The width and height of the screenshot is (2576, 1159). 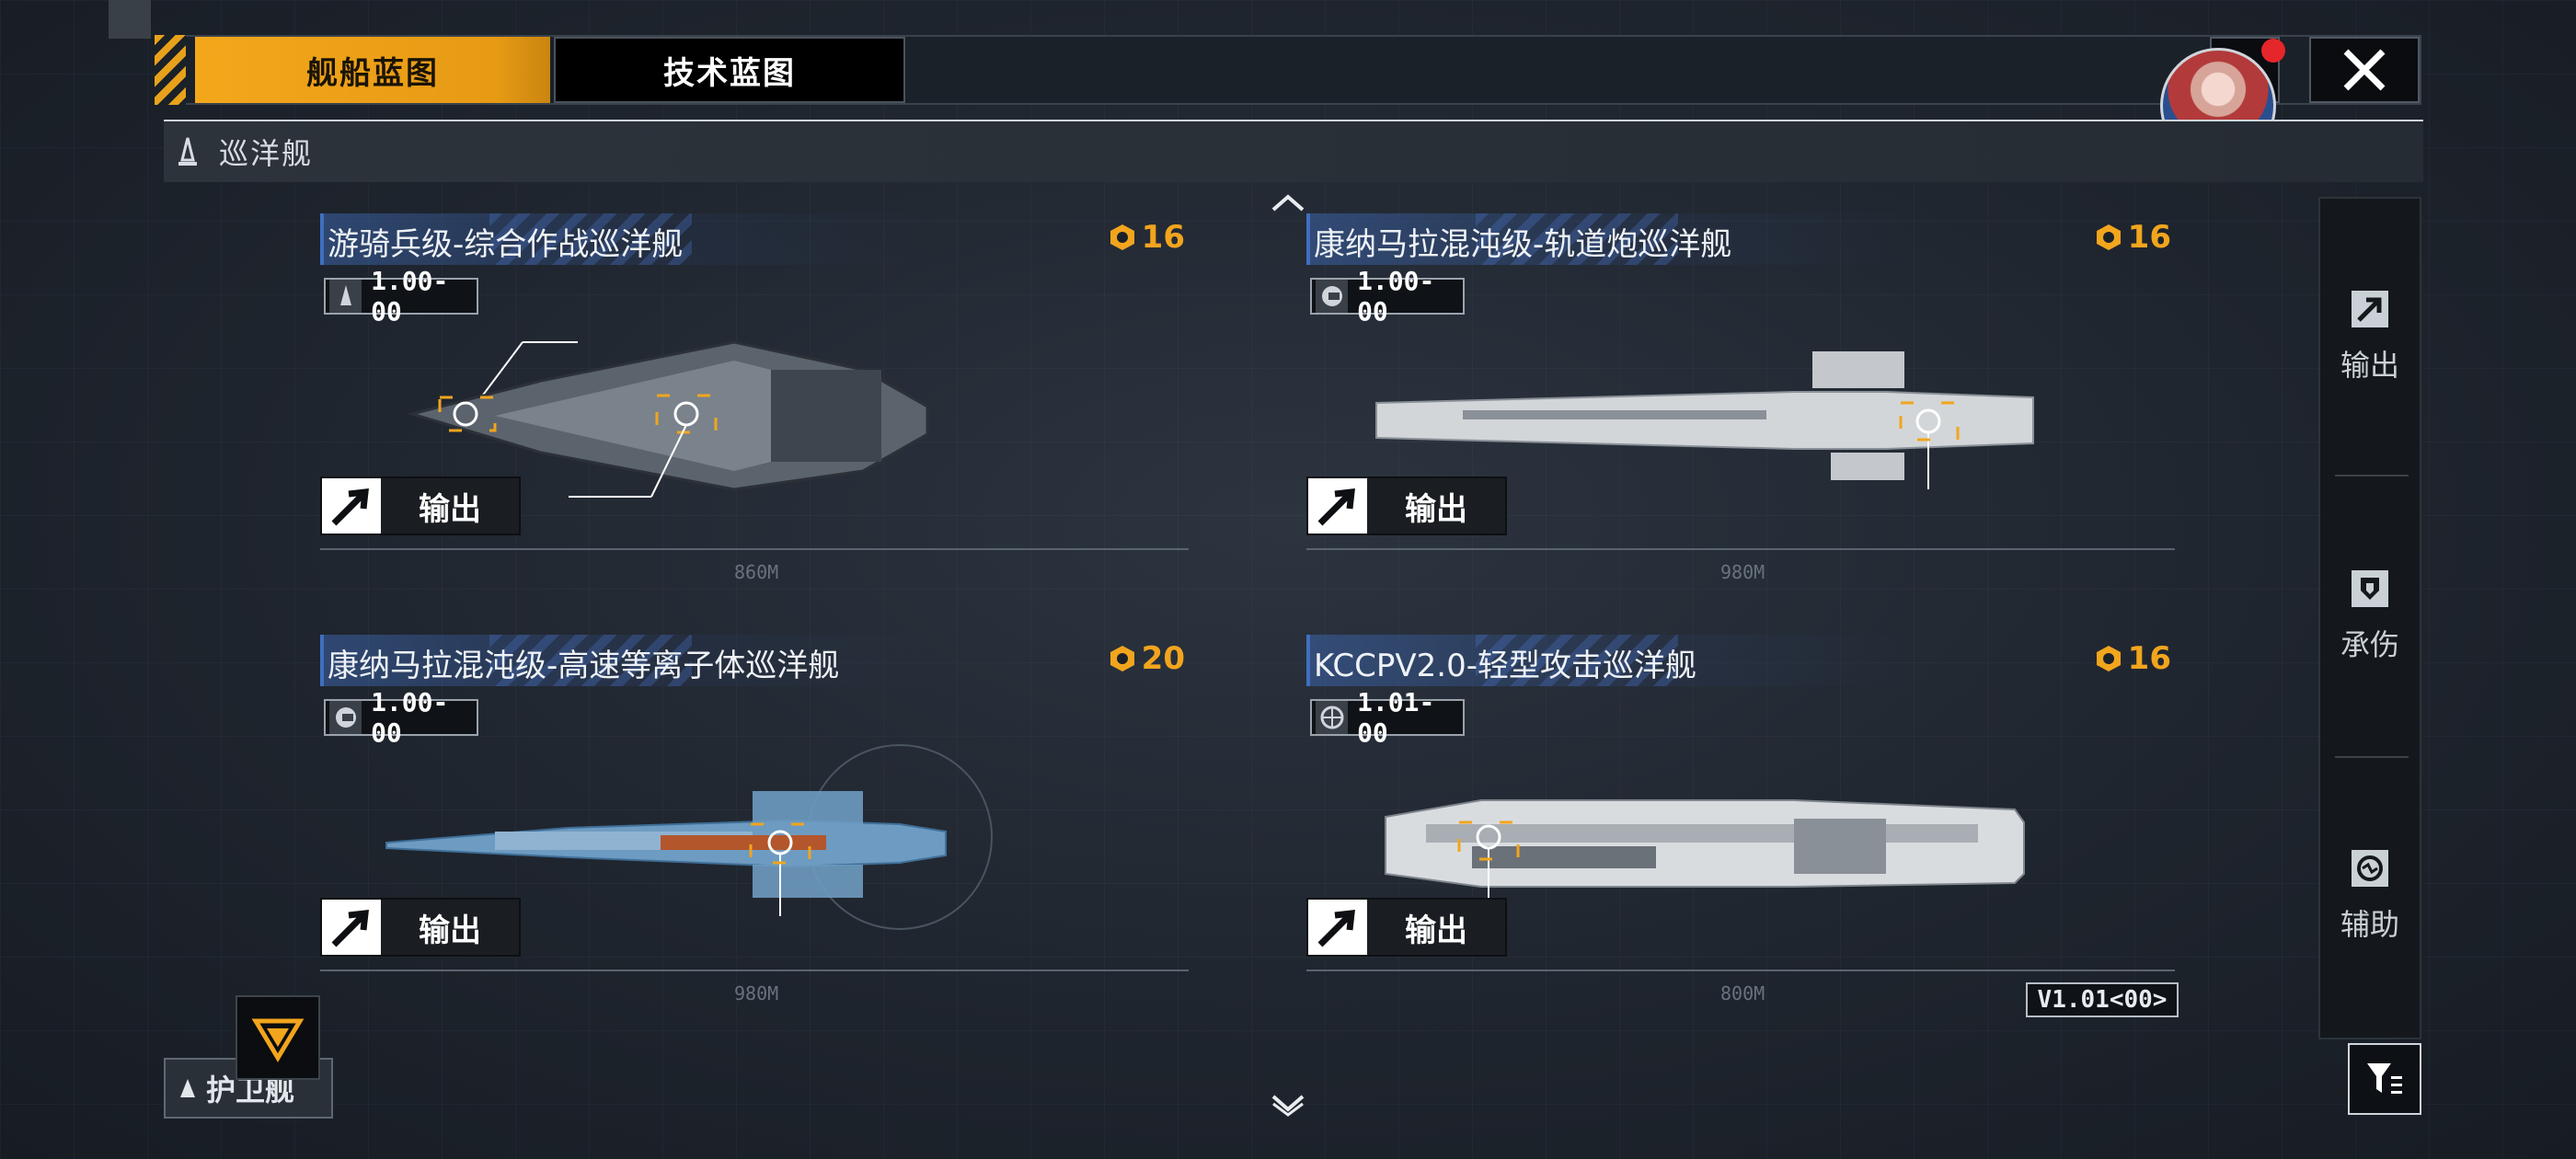 What do you see at coordinates (2370, 337) in the screenshot?
I see `filter-output: 输出` at bounding box center [2370, 337].